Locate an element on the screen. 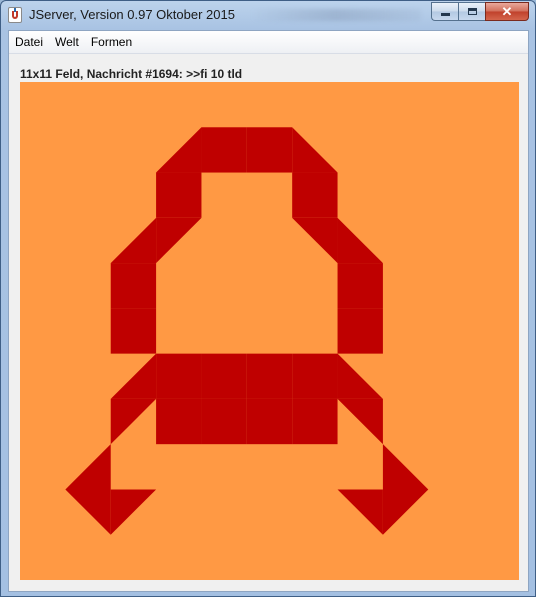 Image resolution: width=536 pixels, height=597 pixels. java-cup-icon is located at coordinates (15, 15).